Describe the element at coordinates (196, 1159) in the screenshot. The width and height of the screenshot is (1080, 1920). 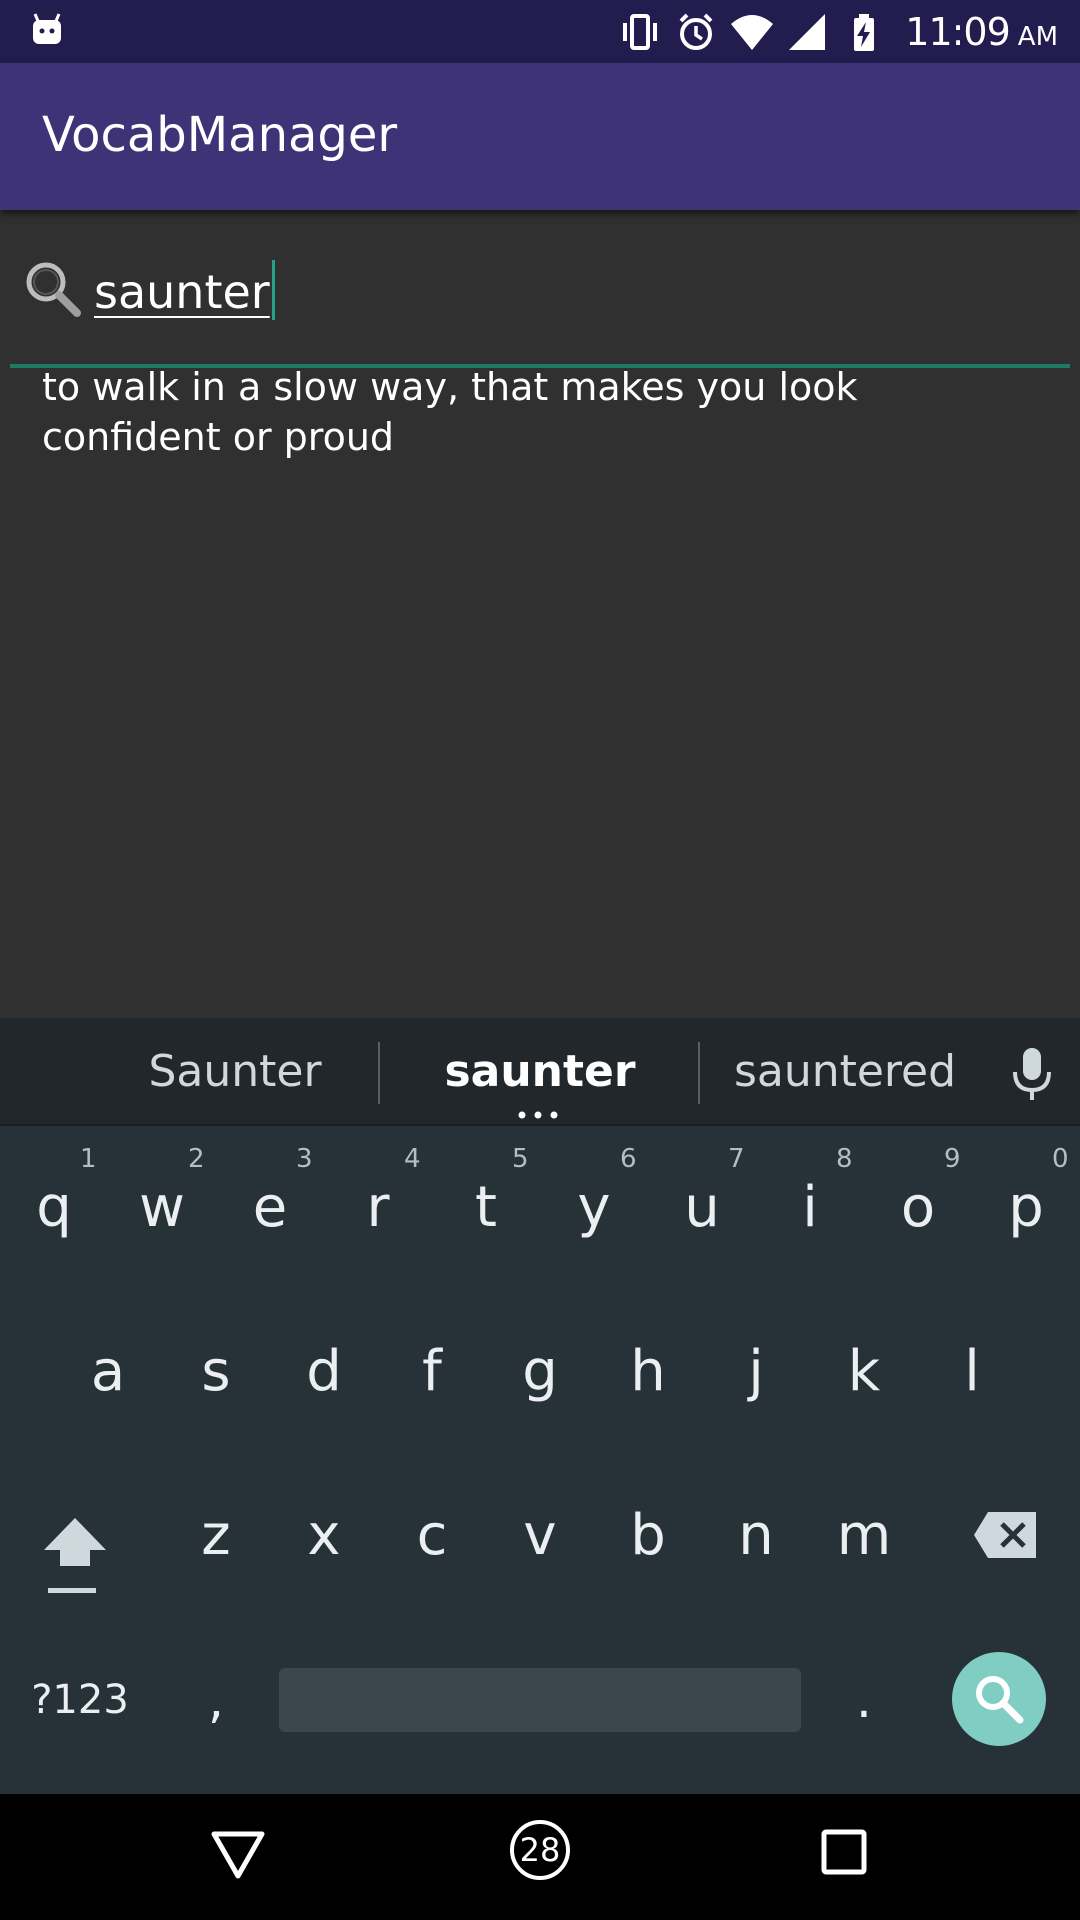
I see `key-hint-2: 2` at that location.